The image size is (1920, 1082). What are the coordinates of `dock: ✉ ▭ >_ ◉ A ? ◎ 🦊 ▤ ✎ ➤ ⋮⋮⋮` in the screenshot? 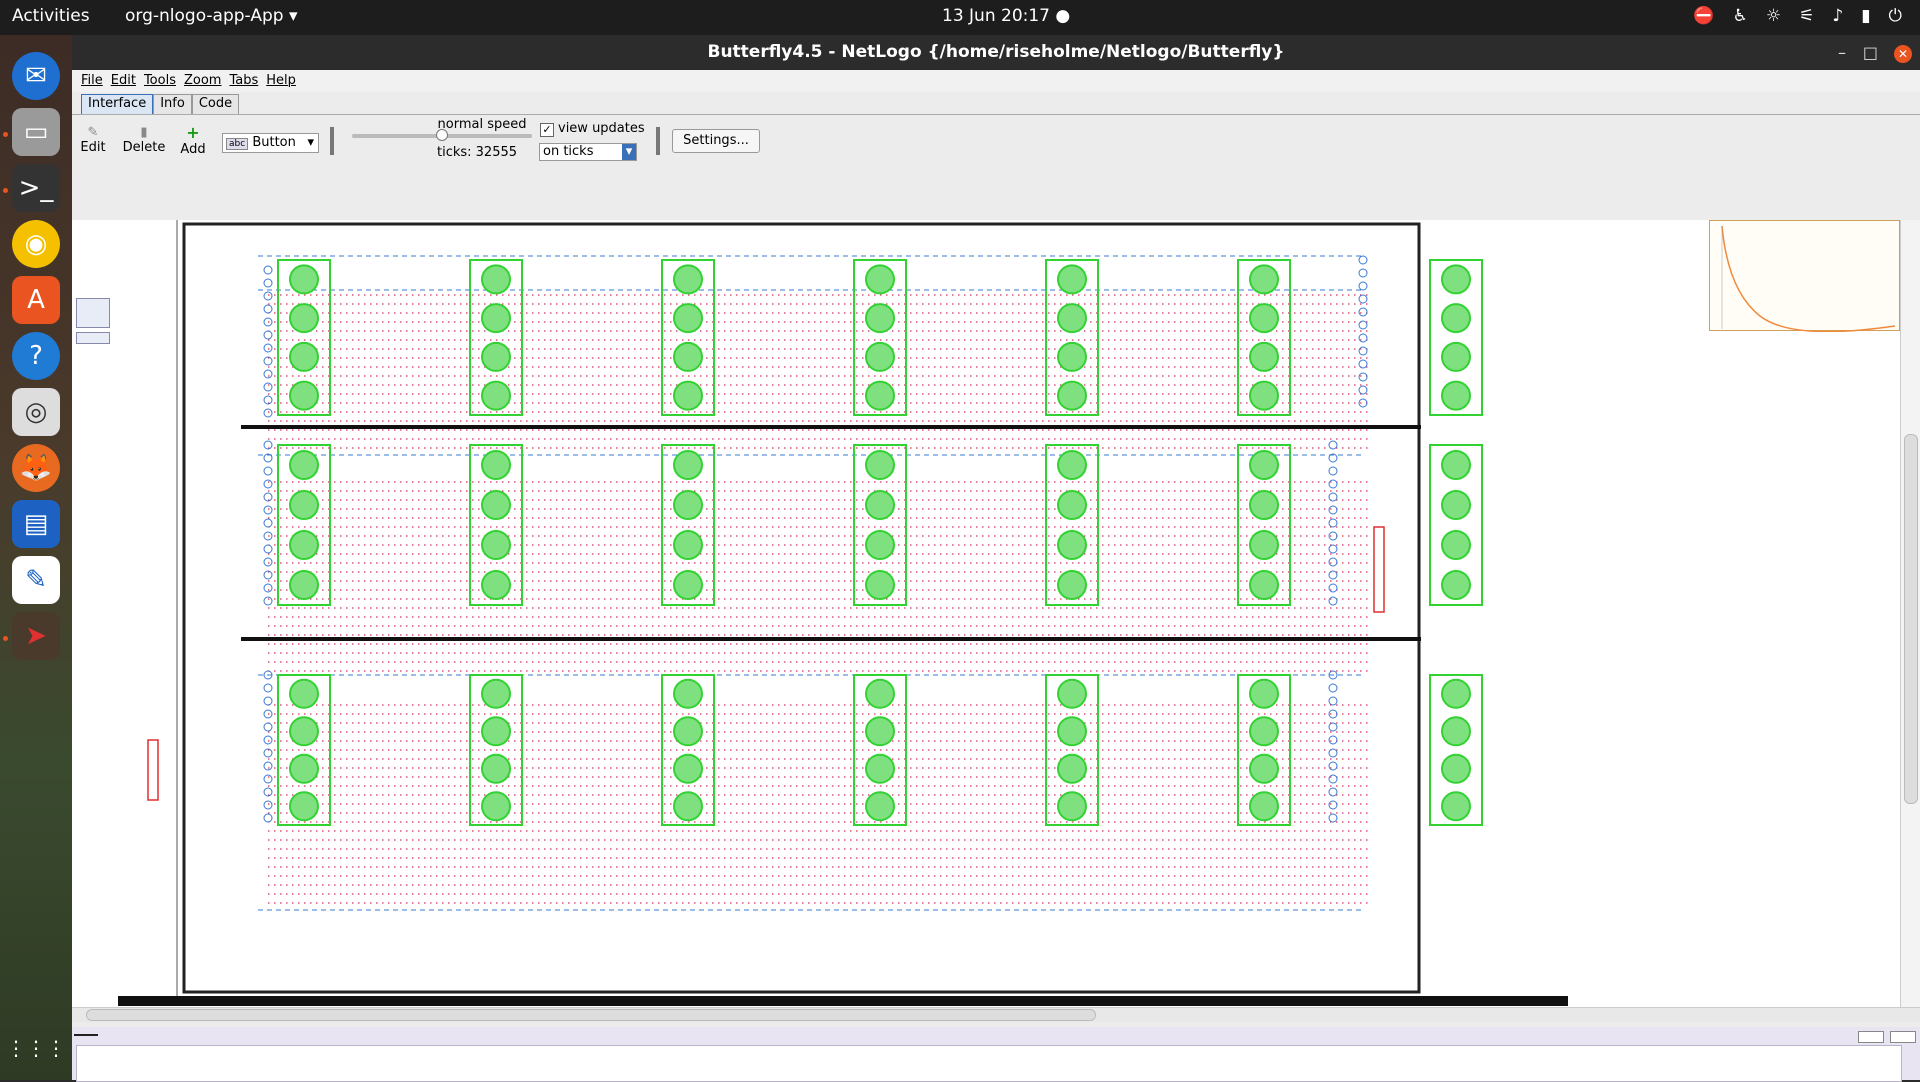 It's located at (36, 557).